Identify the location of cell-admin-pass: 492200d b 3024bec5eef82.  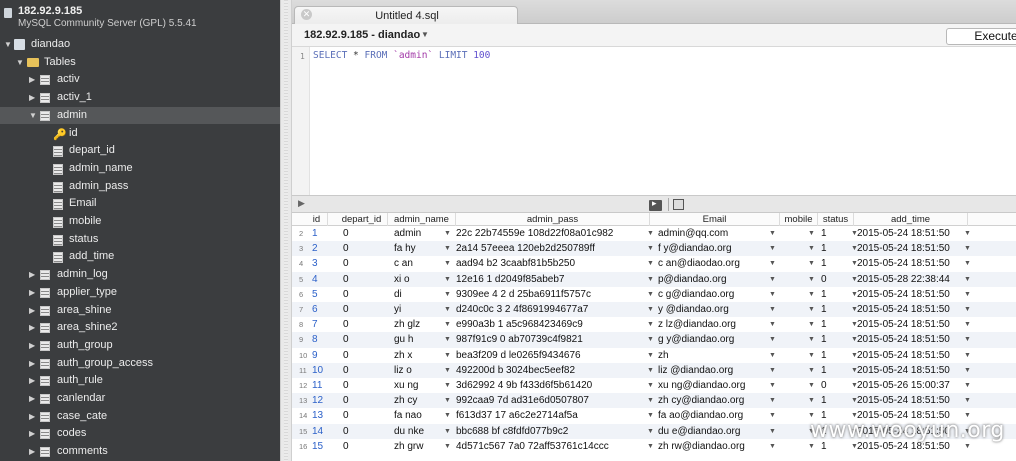
(546, 370).